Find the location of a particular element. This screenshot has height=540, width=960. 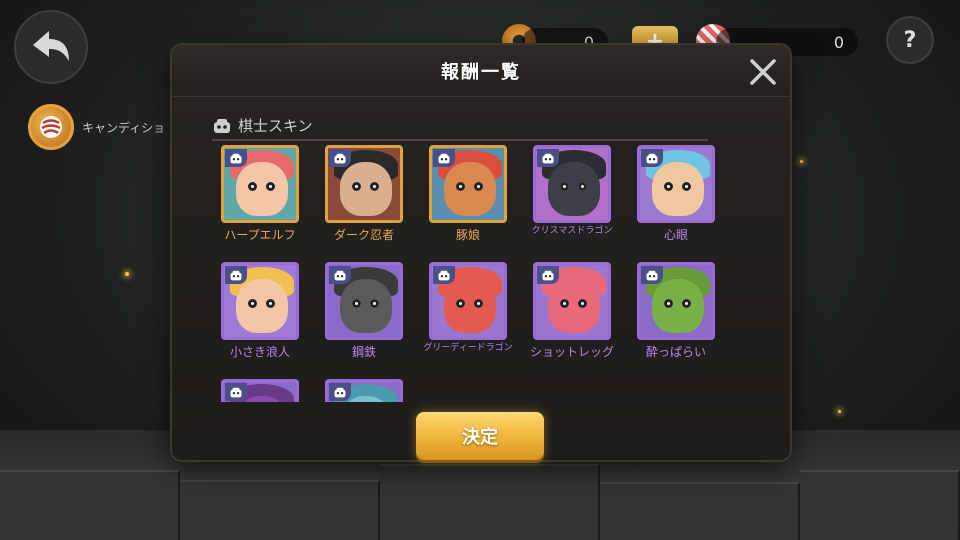

skin-name: 酔っぱらい is located at coordinates (675, 352).